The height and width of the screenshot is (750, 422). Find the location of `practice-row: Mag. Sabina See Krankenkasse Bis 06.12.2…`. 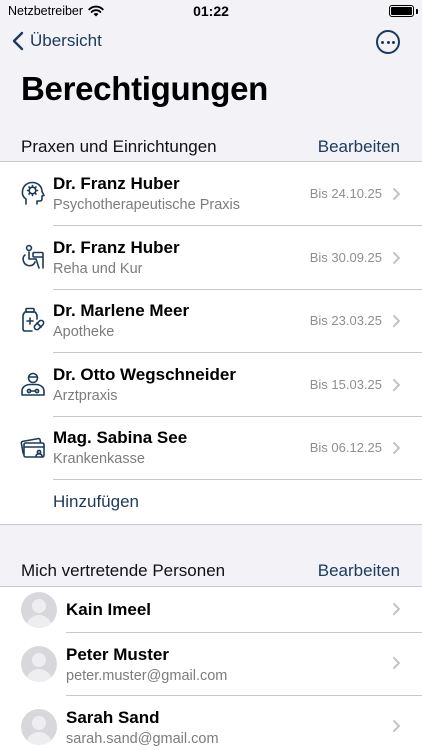

practice-row: Mag. Sabina See Krankenkasse Bis 06.12.2… is located at coordinates (211, 448).